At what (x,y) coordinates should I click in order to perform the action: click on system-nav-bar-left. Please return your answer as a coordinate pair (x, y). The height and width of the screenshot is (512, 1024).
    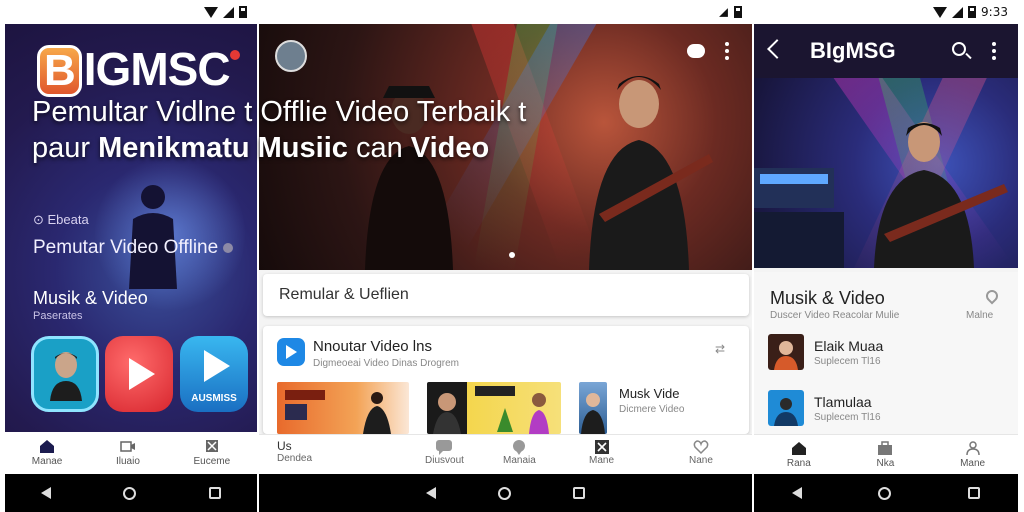
    Looking at the image, I should click on (131, 493).